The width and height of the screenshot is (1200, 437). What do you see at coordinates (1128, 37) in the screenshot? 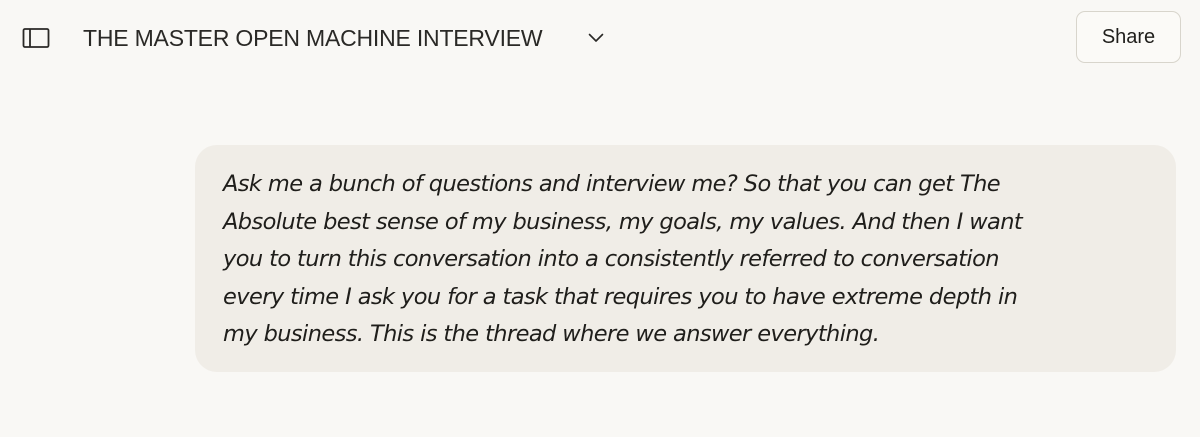
I see `share-button: Share` at bounding box center [1128, 37].